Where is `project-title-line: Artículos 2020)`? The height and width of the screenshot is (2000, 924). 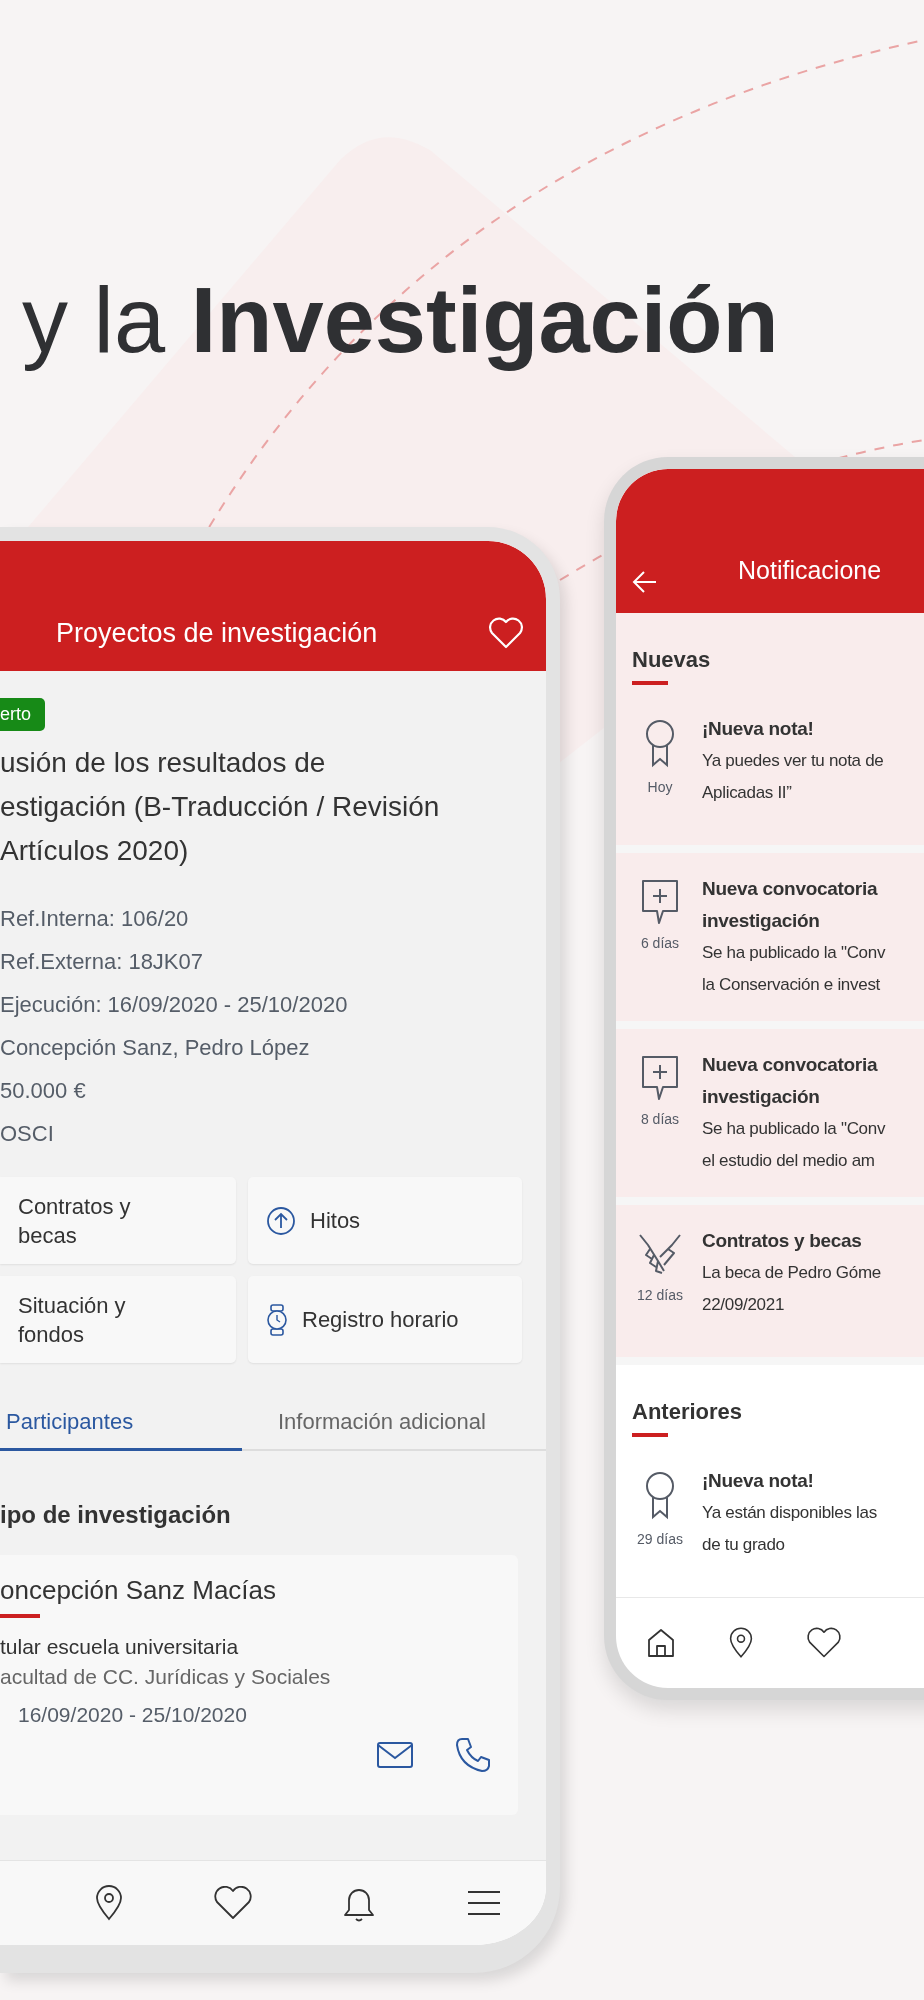 project-title-line: Artículos 2020) is located at coordinates (95, 851).